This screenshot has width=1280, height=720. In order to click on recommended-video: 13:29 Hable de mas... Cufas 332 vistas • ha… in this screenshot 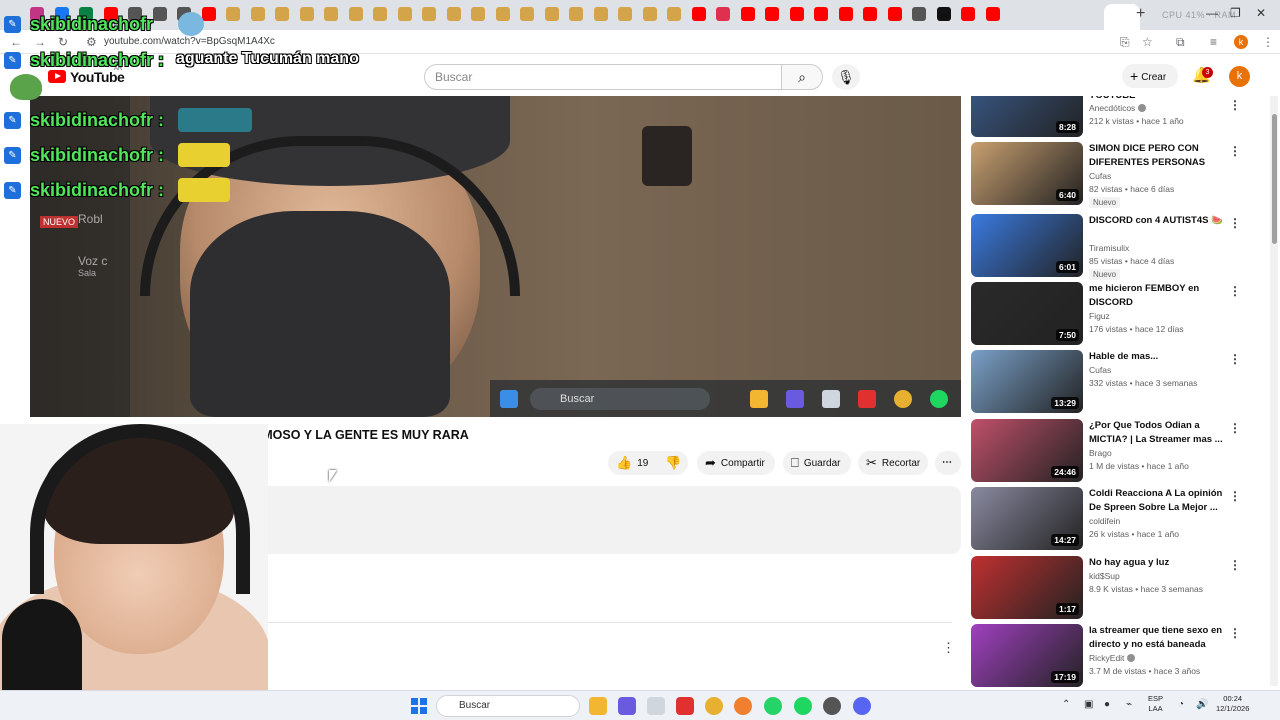, I will do `click(1116, 382)`.